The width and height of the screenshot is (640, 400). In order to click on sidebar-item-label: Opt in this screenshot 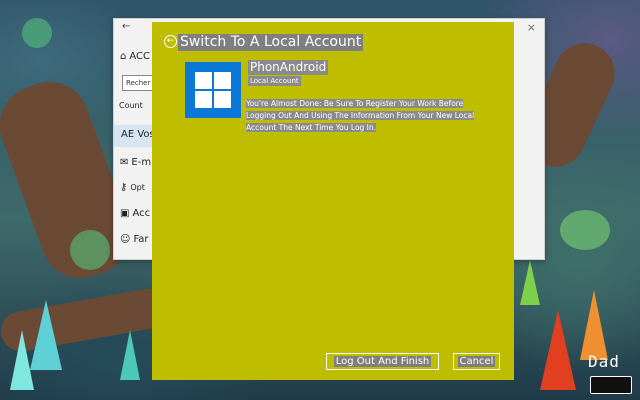, I will do `click(137, 187)`.